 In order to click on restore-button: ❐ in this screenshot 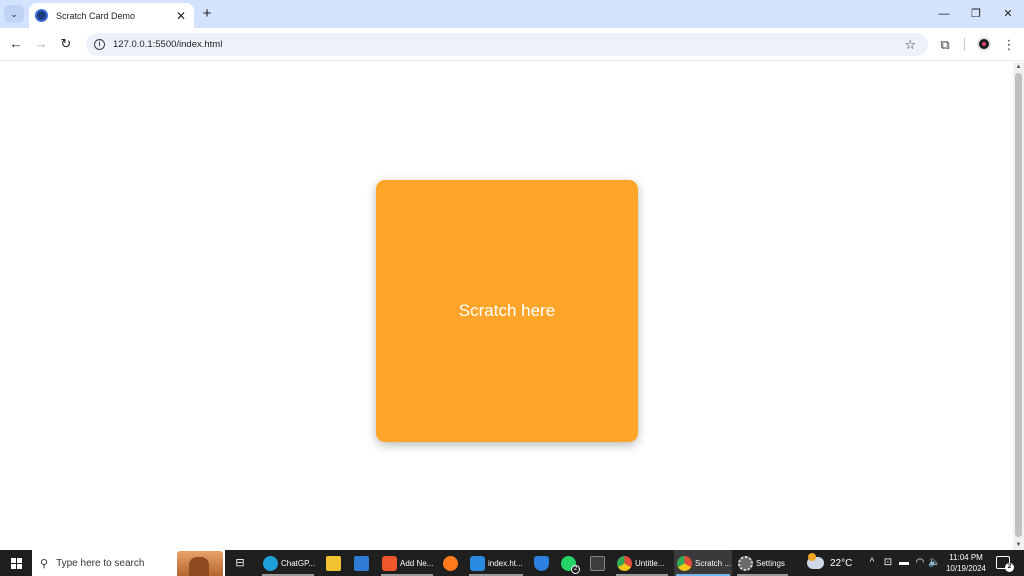, I will do `click(976, 14)`.